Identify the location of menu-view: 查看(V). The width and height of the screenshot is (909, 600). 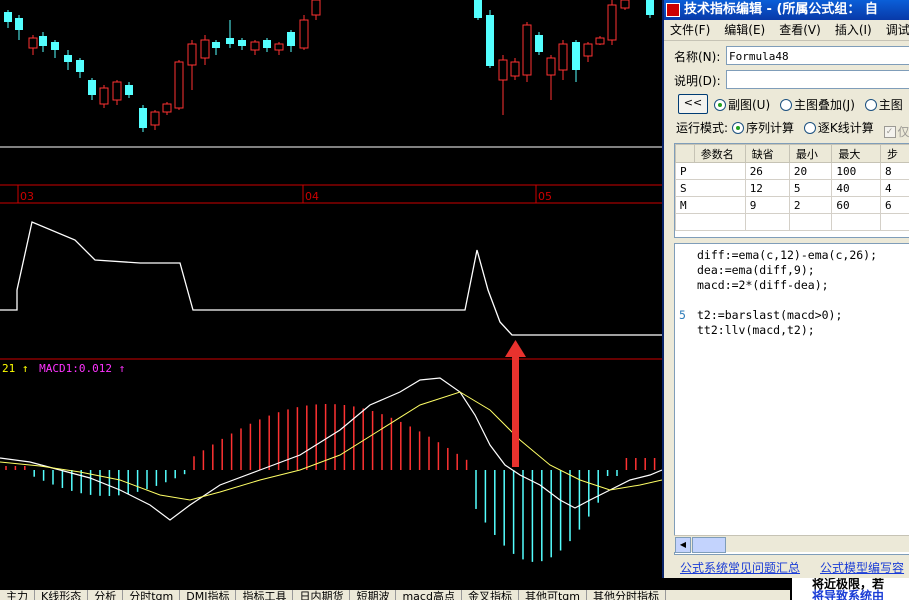
(801, 30).